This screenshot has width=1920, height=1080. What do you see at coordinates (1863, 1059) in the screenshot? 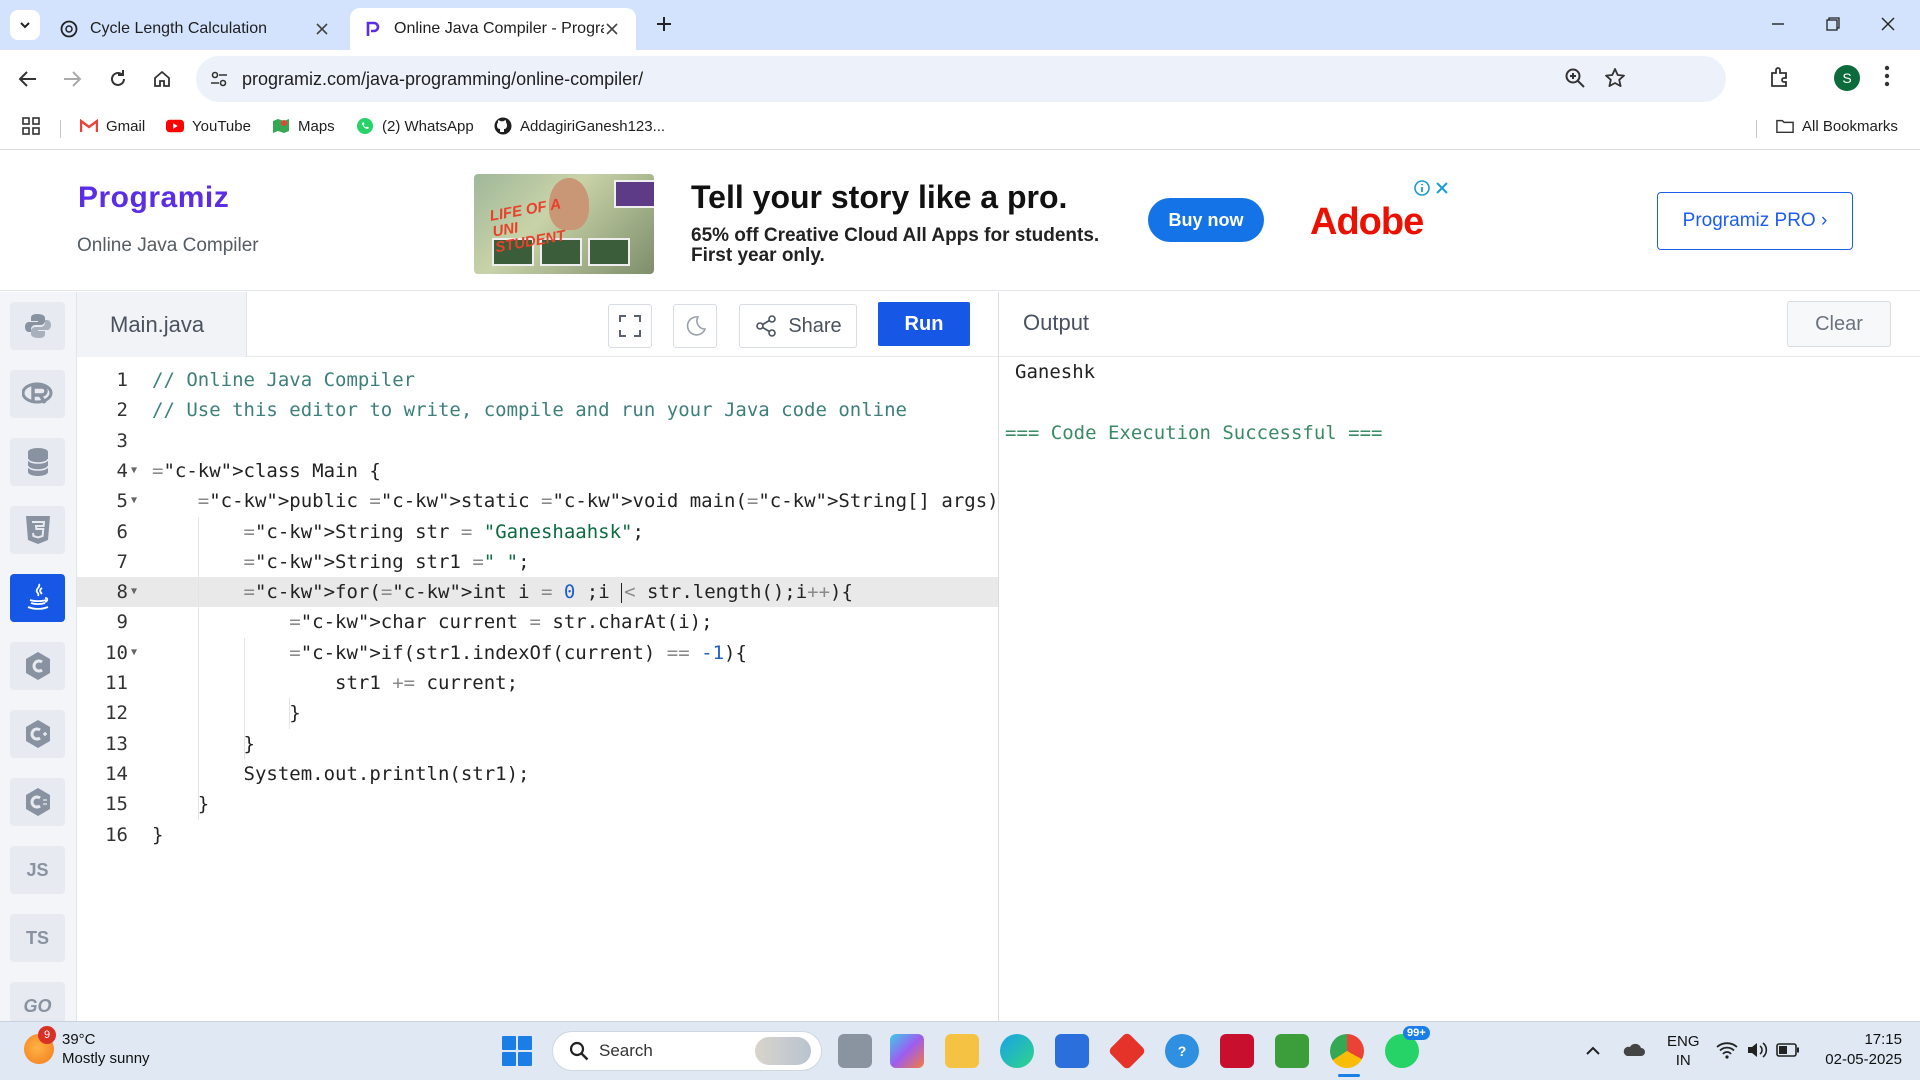
I see `clock-date: 02-05-2025` at bounding box center [1863, 1059].